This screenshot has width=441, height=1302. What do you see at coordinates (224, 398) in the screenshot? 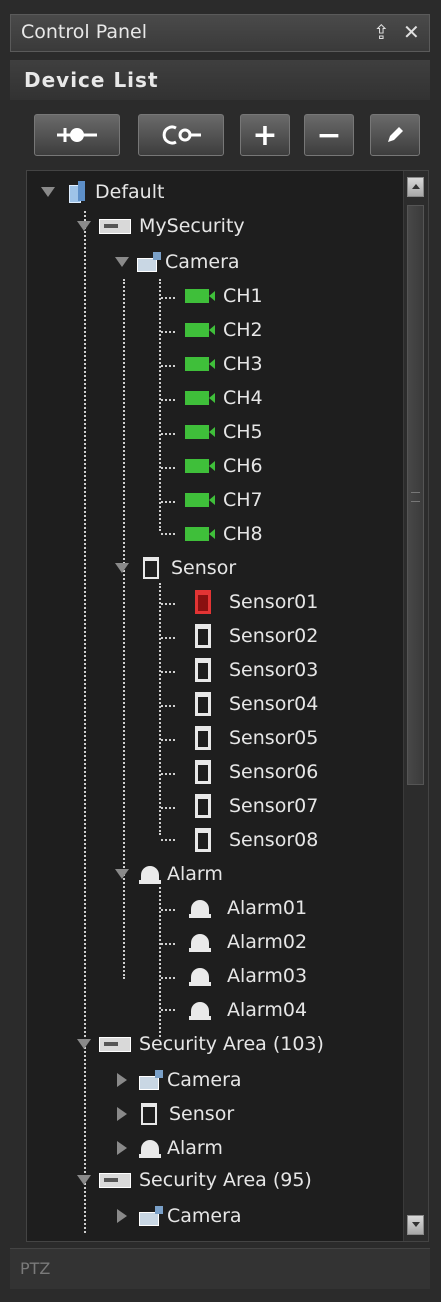
I see `tree-node-ch4: CH4` at bounding box center [224, 398].